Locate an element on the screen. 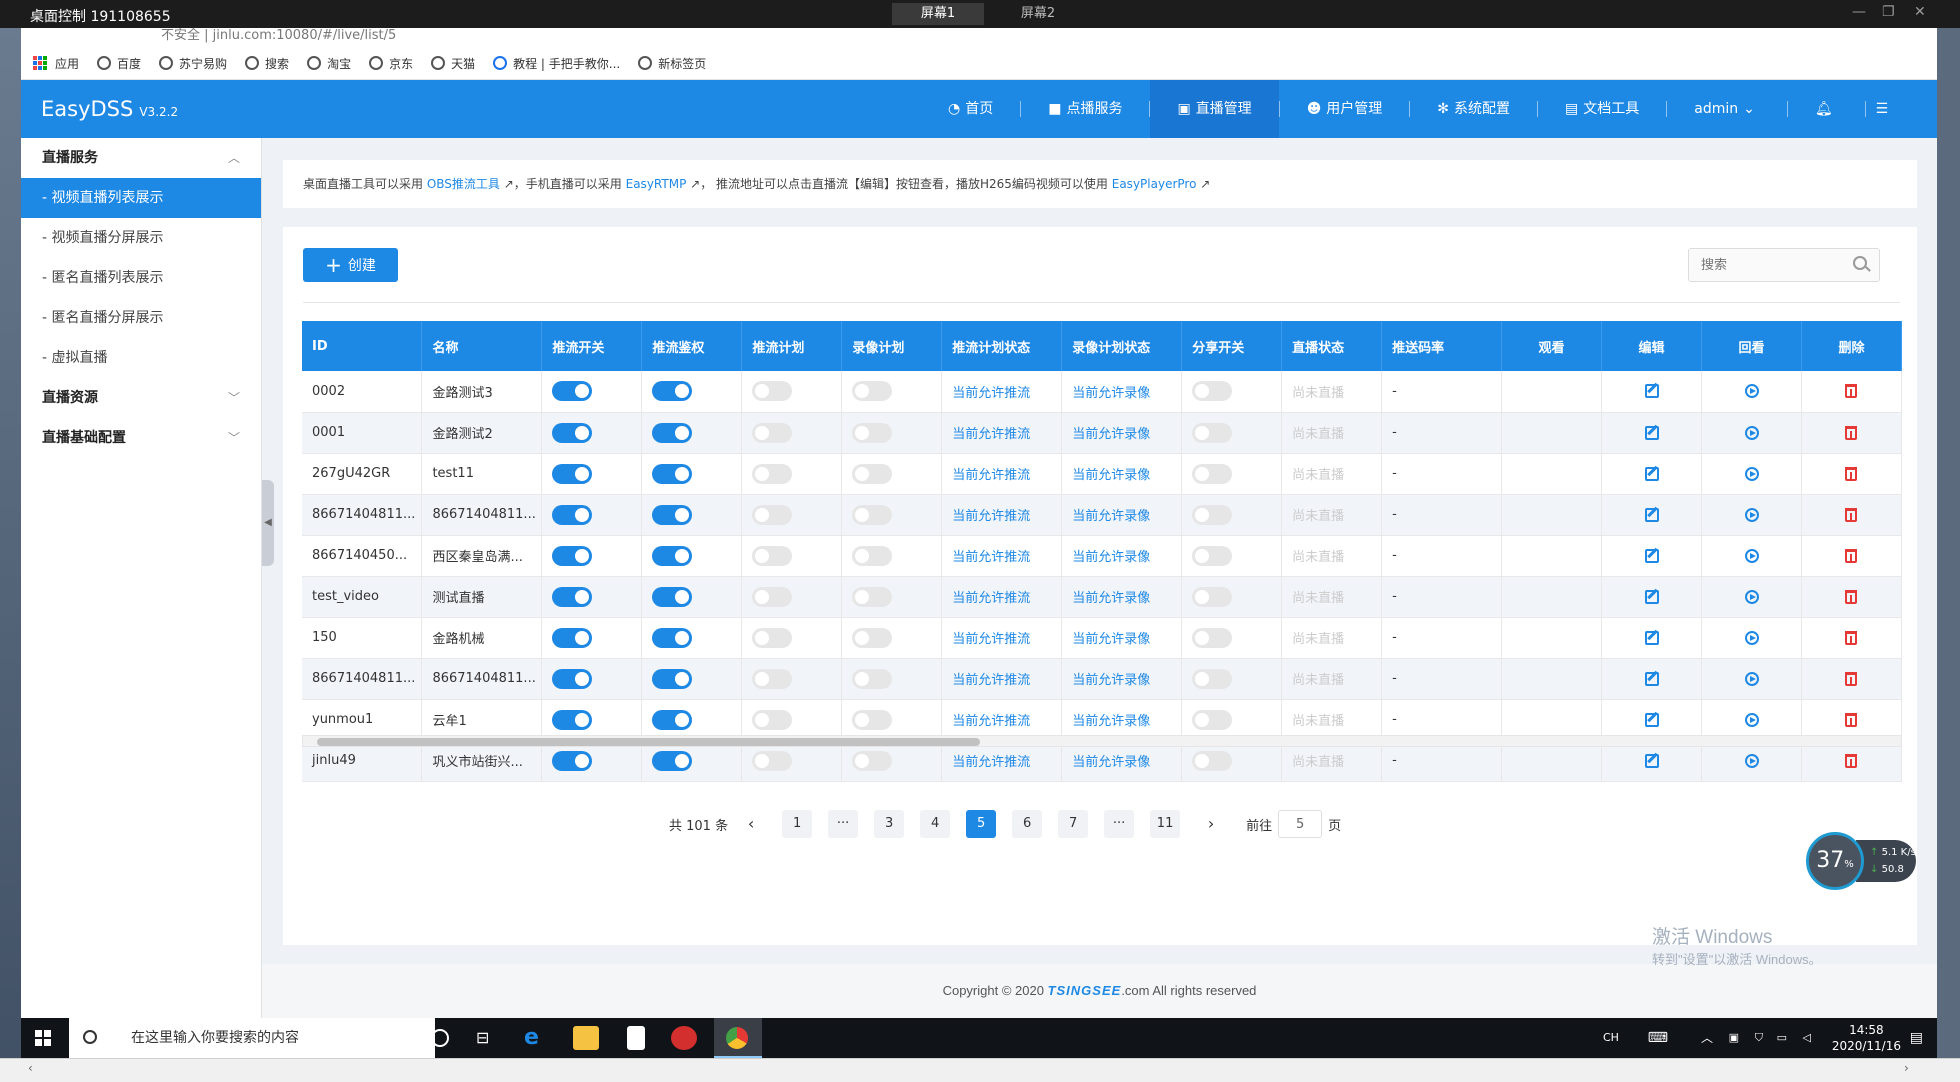 This screenshot has width=1960, height=1082. remote-scrollbar: ‹ › is located at coordinates (980, 1070).